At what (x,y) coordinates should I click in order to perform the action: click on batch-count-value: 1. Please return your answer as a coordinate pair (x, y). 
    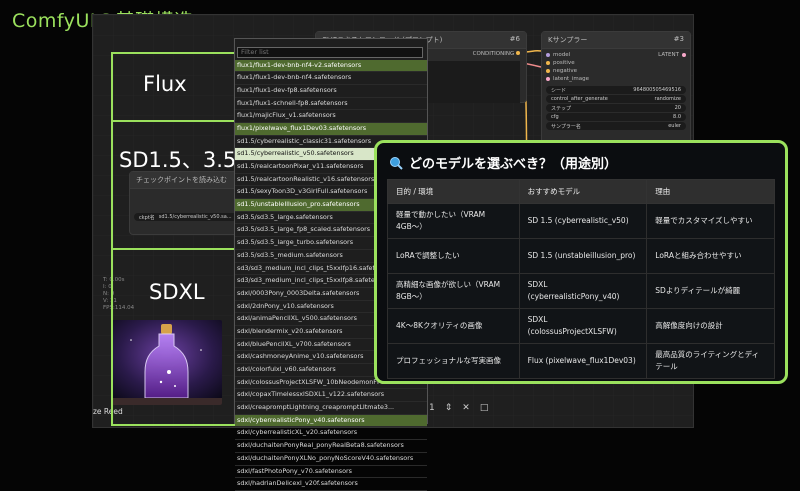
    Looking at the image, I should click on (432, 408).